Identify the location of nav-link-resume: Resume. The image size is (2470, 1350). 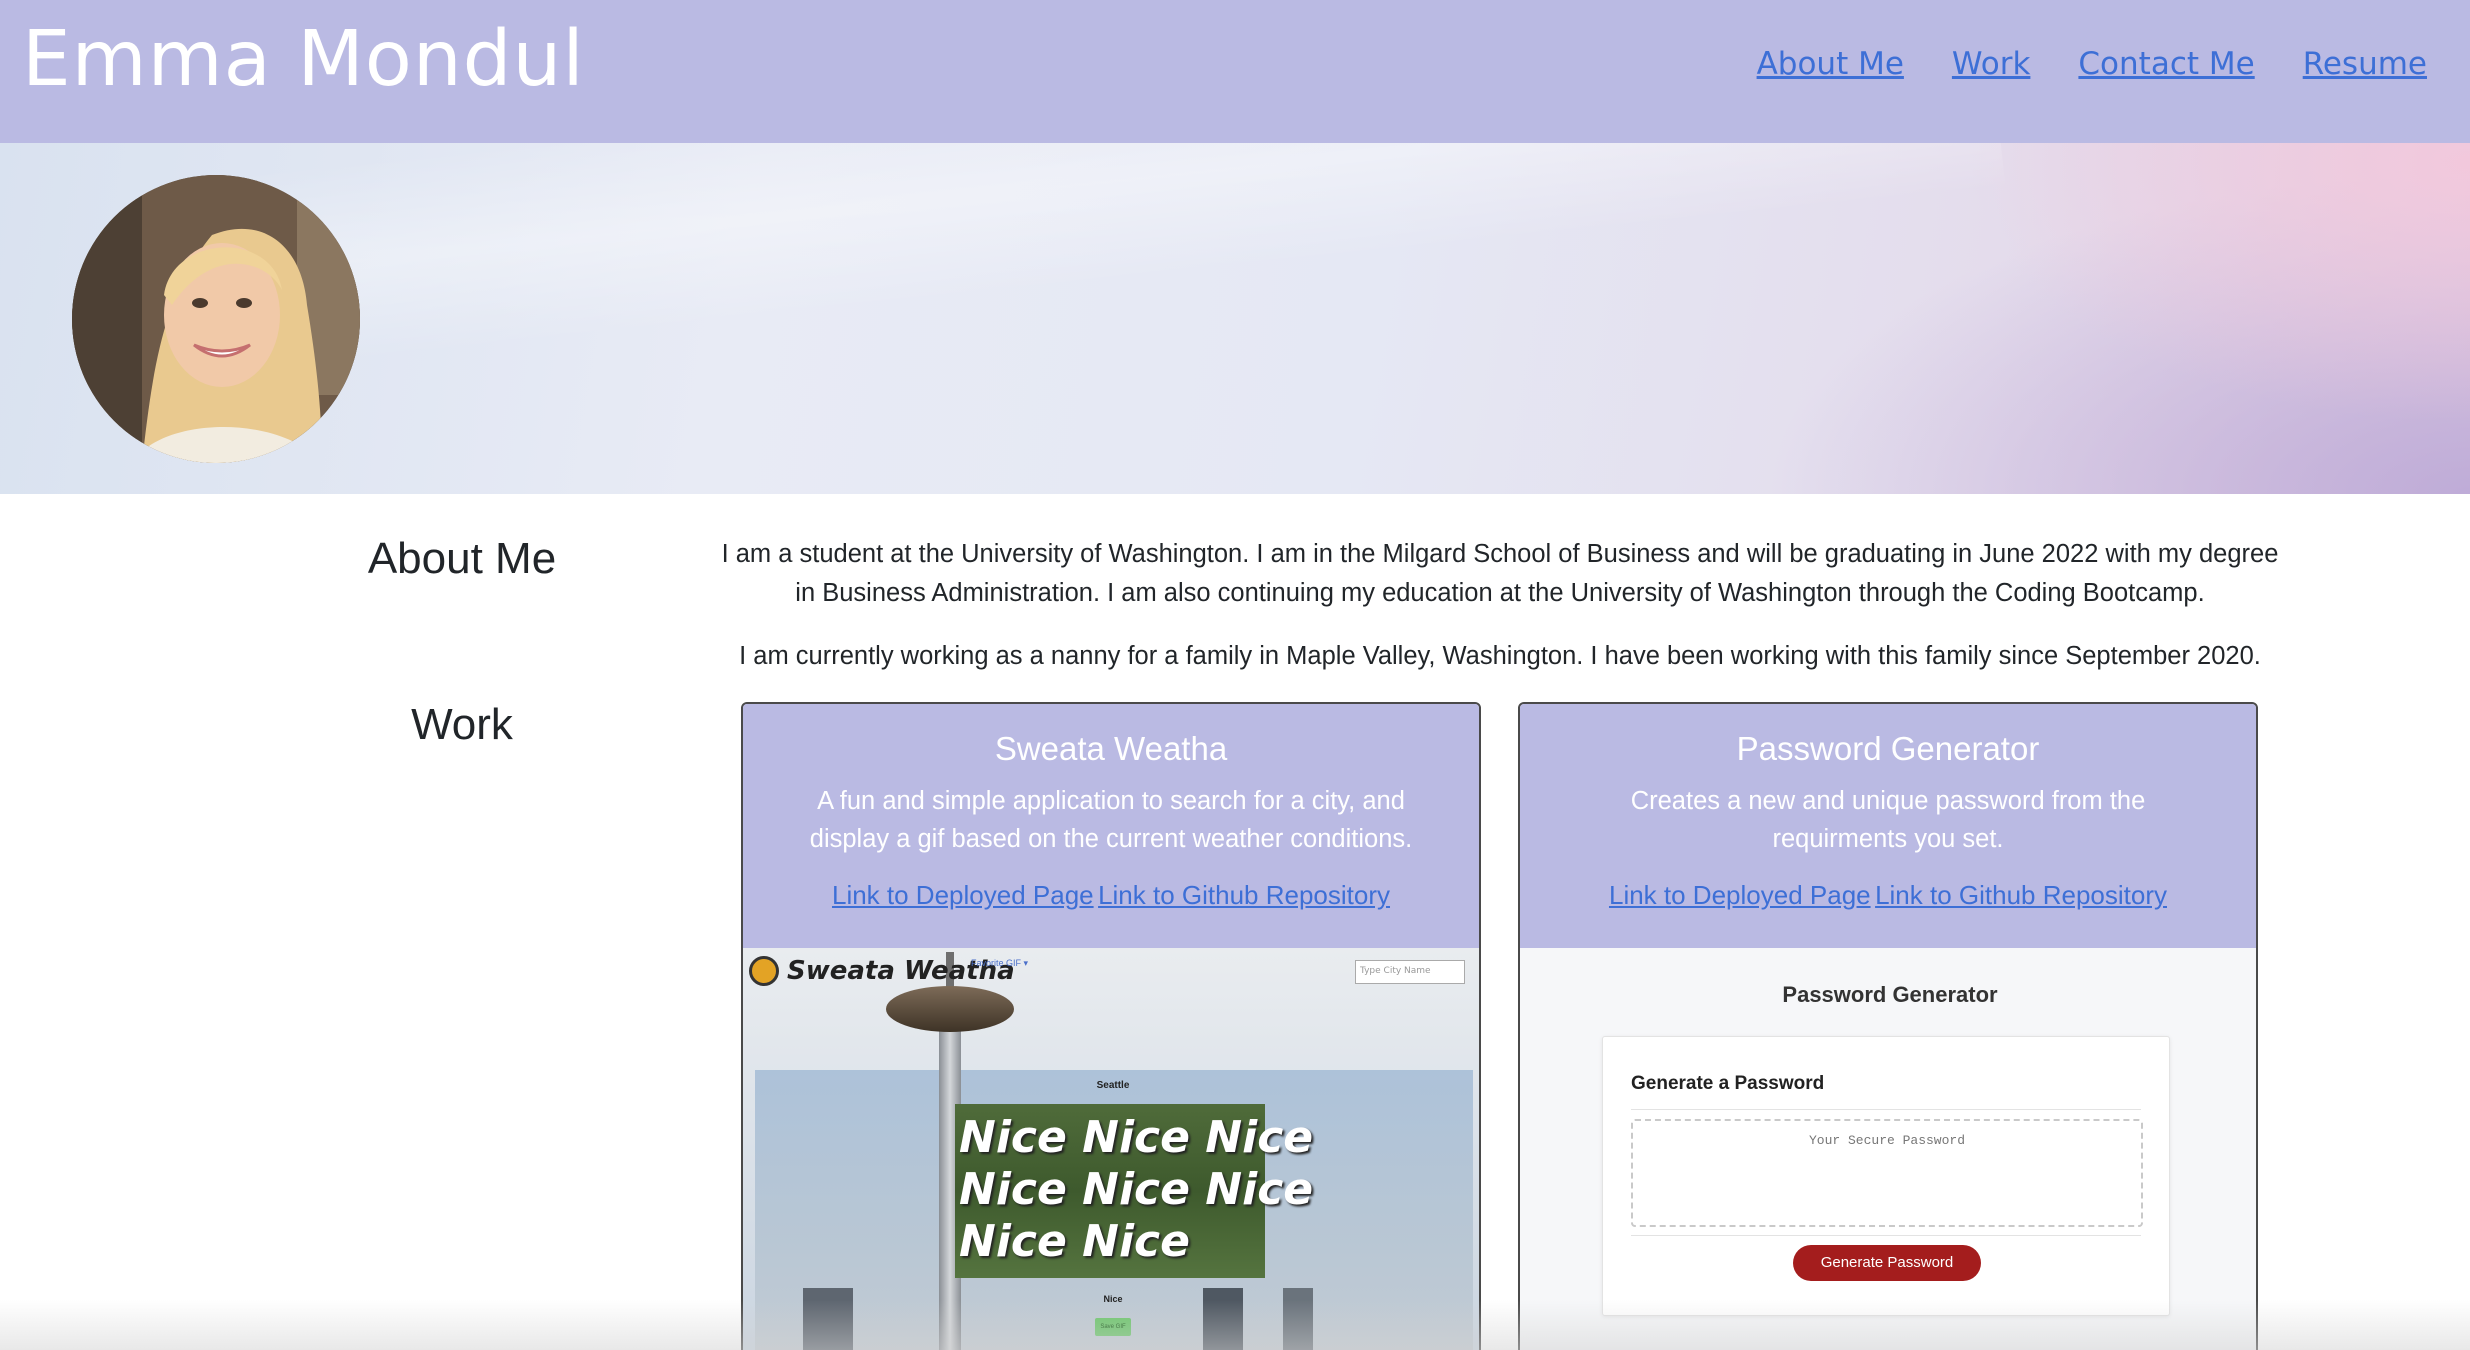
(2365, 64).